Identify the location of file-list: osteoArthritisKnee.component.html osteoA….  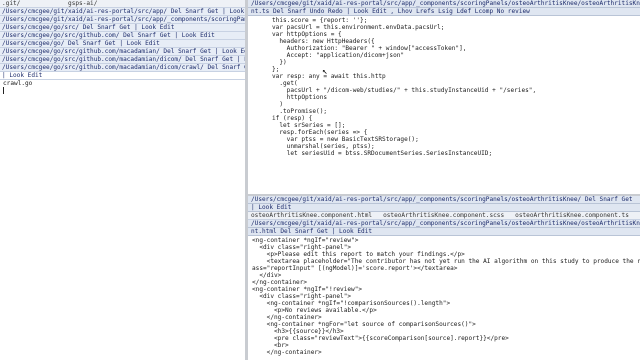
(444, 216).